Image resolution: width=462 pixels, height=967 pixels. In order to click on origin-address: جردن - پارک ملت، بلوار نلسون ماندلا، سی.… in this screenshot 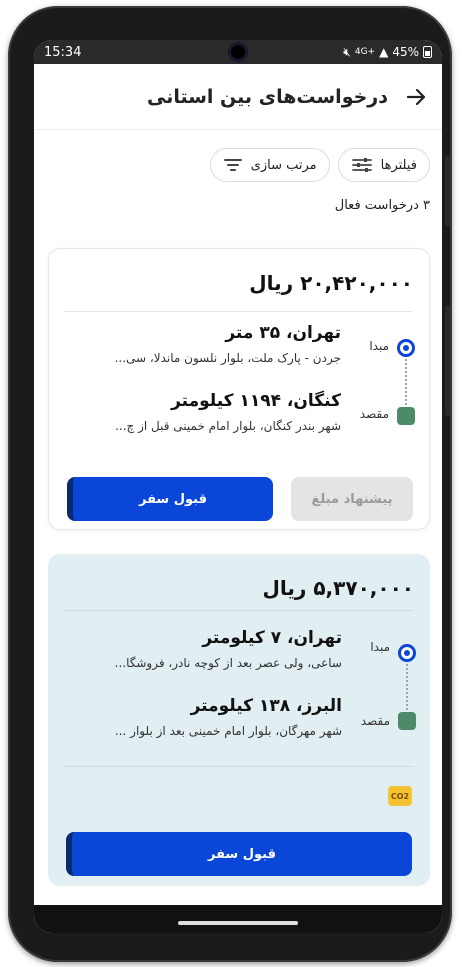, I will do `click(227, 358)`.